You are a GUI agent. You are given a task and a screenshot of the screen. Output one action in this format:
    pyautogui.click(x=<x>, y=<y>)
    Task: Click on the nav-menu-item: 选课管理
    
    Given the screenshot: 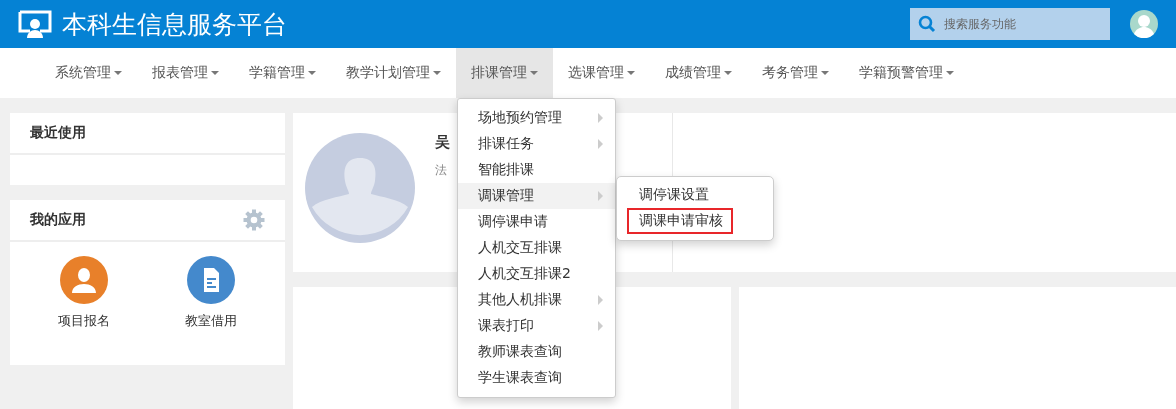 What is the action you would take?
    pyautogui.click(x=601, y=73)
    